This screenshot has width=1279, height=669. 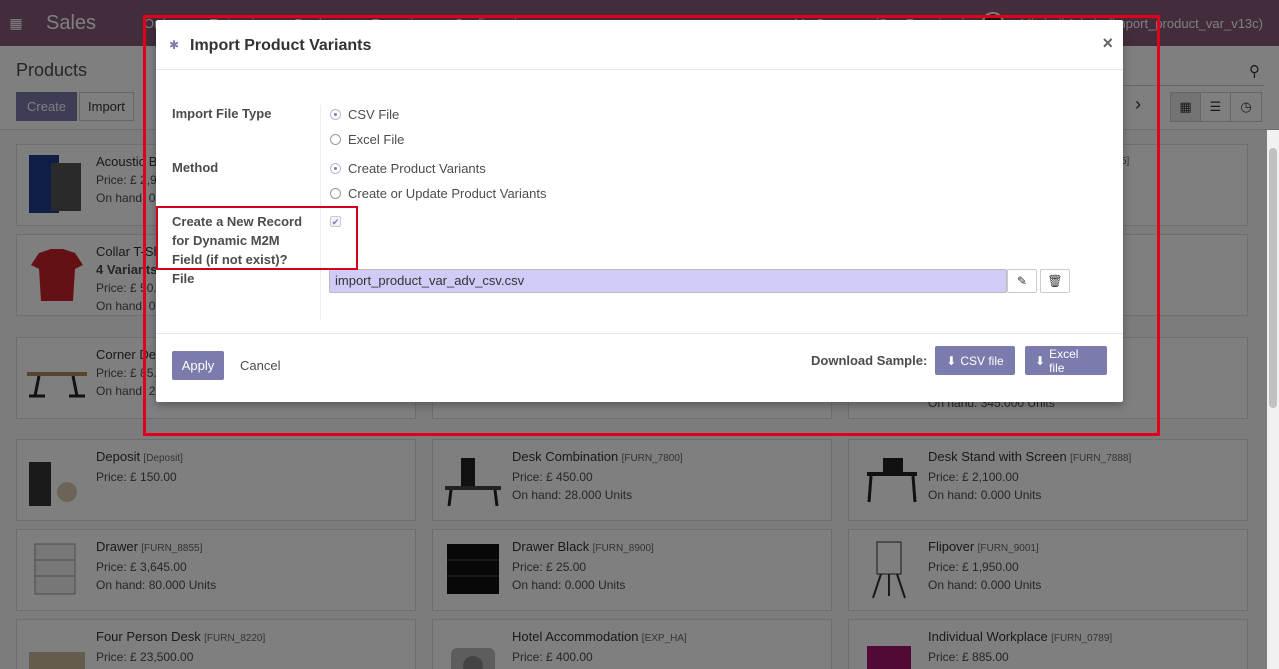 I want to click on page-scrollbar, so click(x=1273, y=399).